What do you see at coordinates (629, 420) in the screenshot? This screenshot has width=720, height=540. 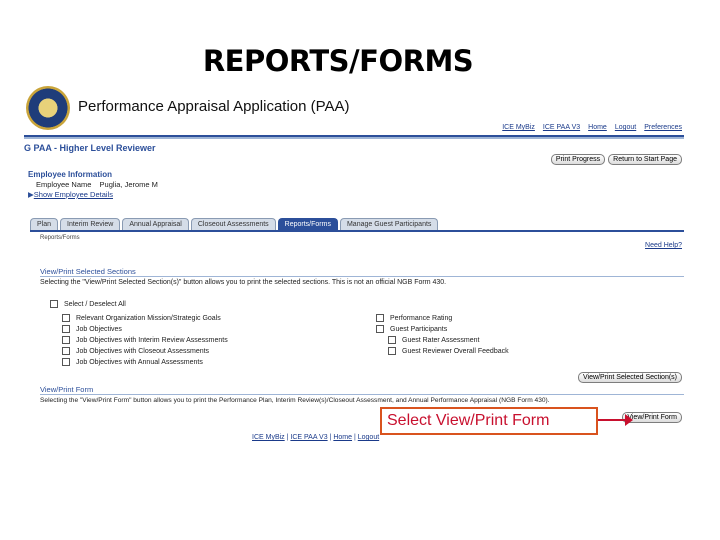 I see `annotation-arrowhead-icon` at bounding box center [629, 420].